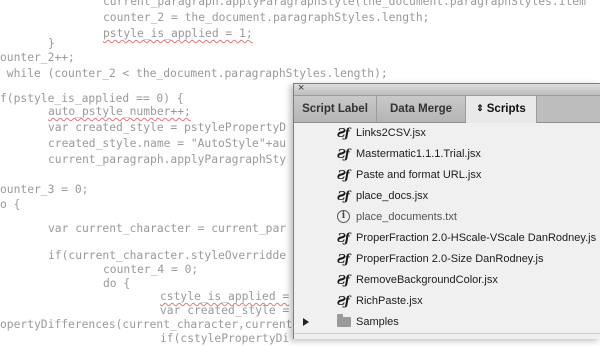 The width and height of the screenshot is (600, 347). What do you see at coordinates (344, 217) in the screenshot?
I see `info-icon: i` at bounding box center [344, 217].